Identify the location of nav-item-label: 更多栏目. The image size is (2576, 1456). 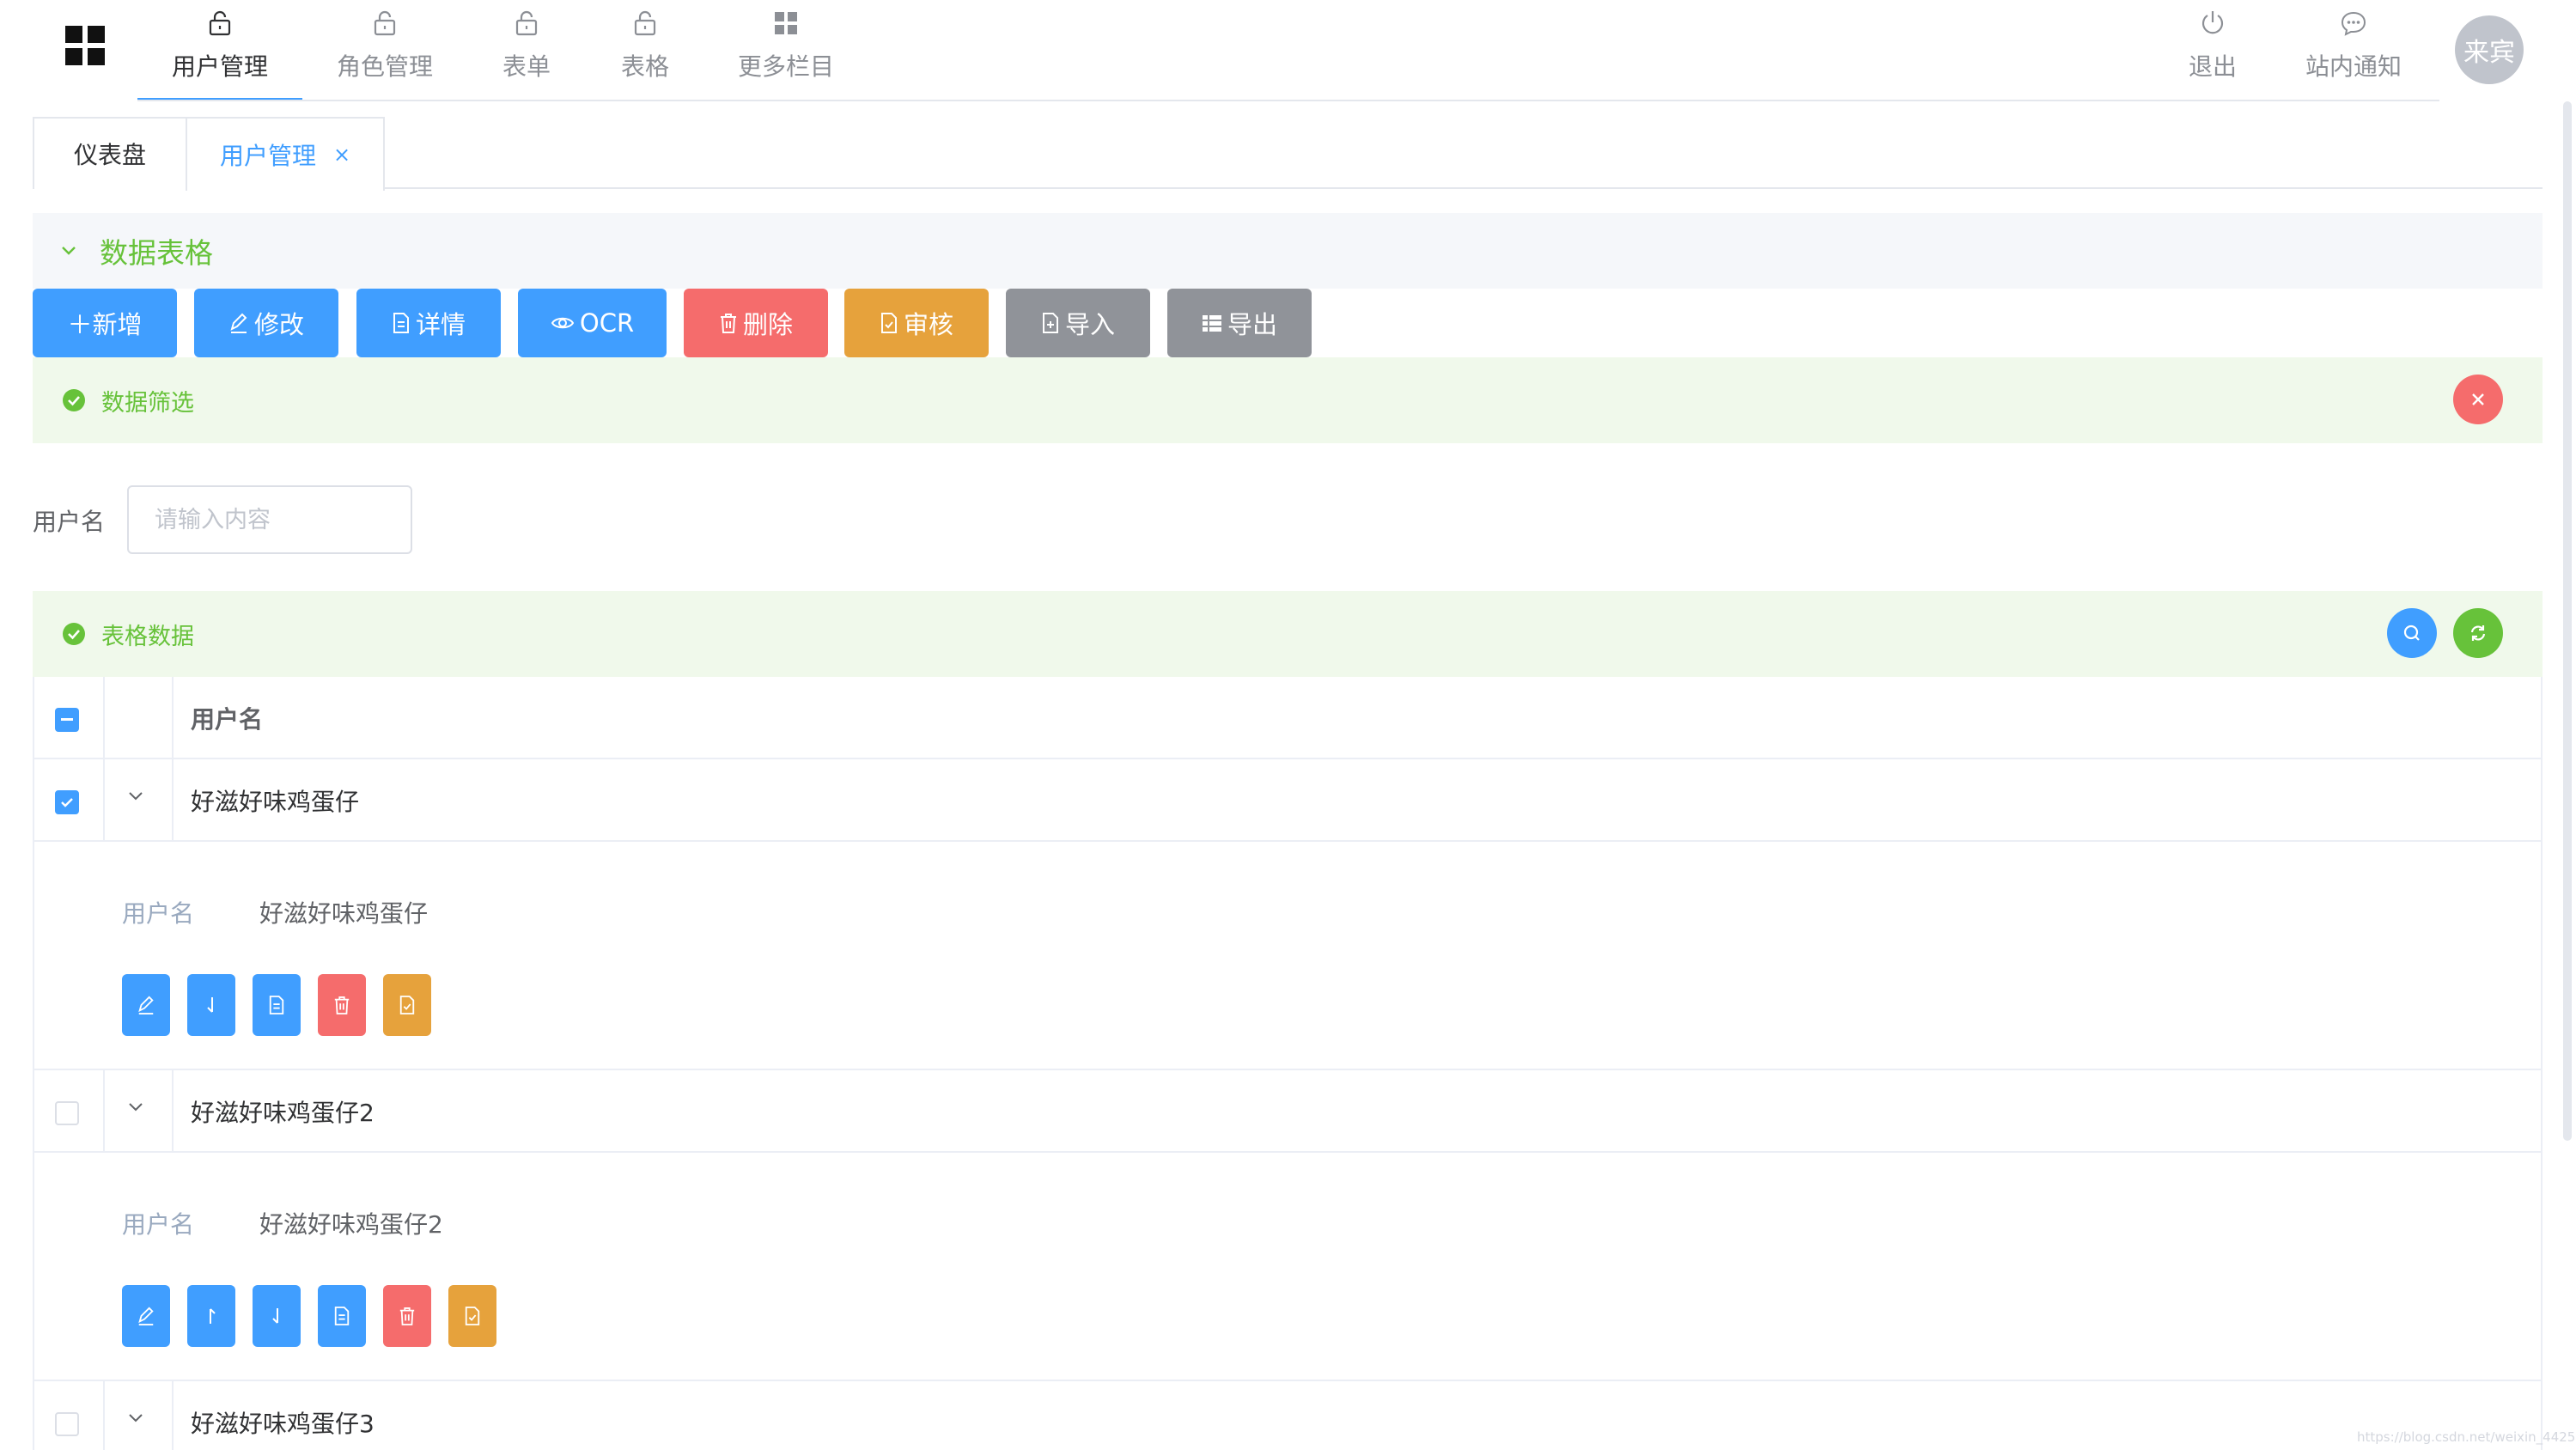
(785, 66).